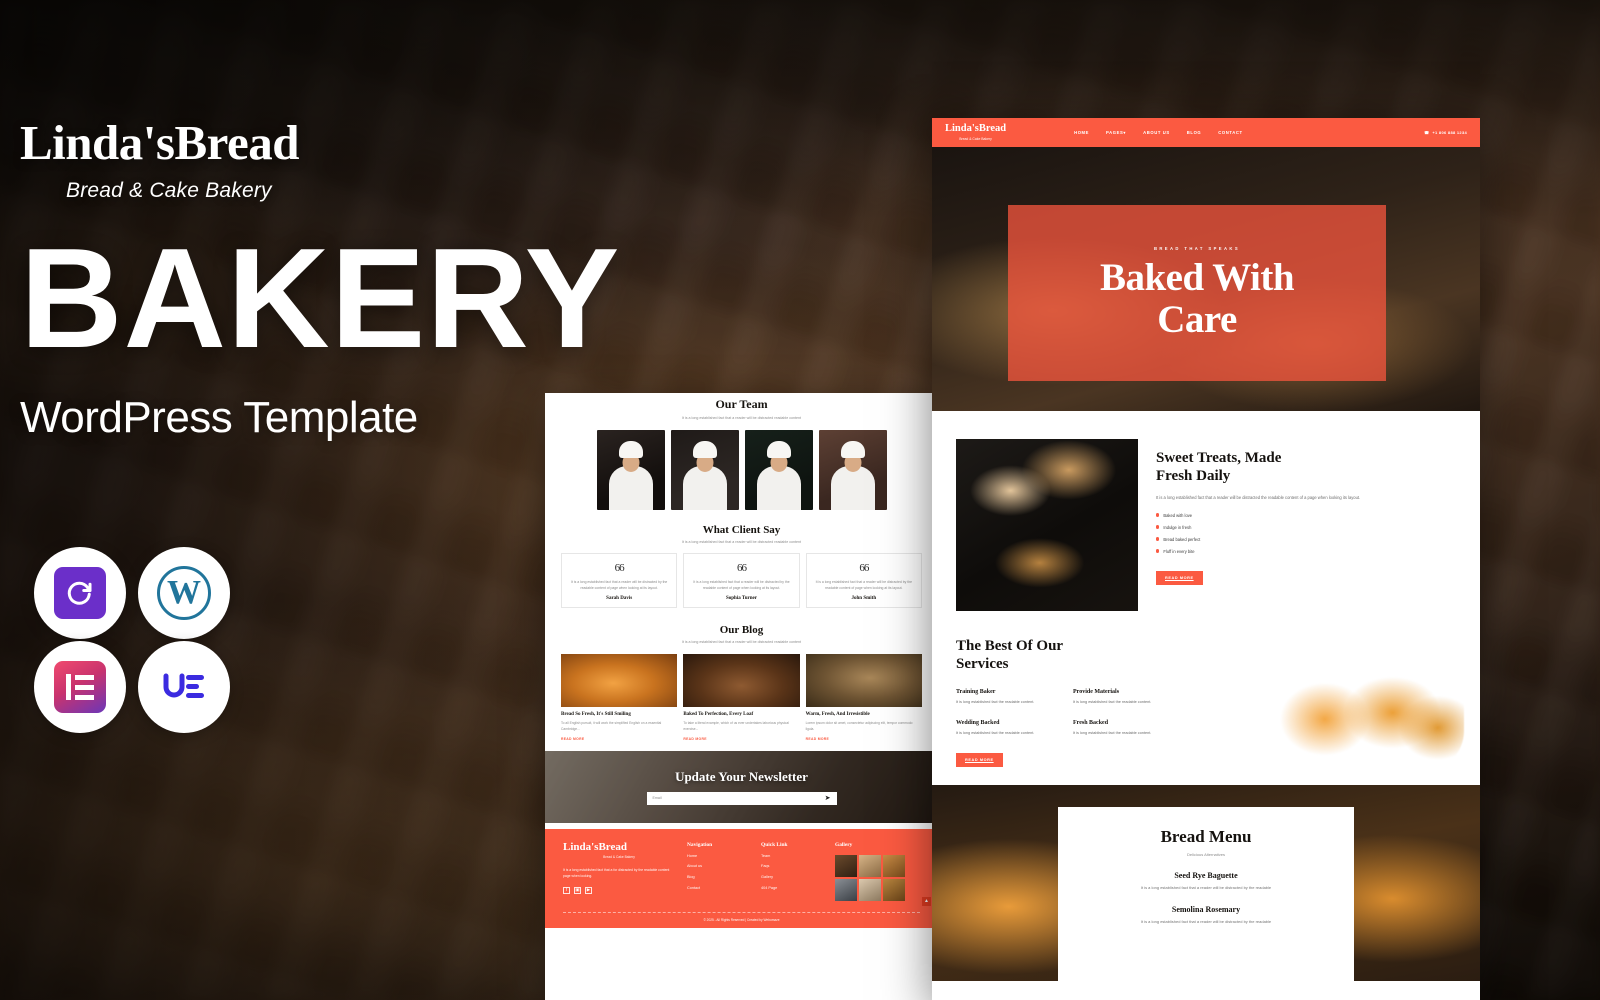  Describe the element at coordinates (718, 888) in the screenshot. I see `footer-nav-link: Contact` at that location.